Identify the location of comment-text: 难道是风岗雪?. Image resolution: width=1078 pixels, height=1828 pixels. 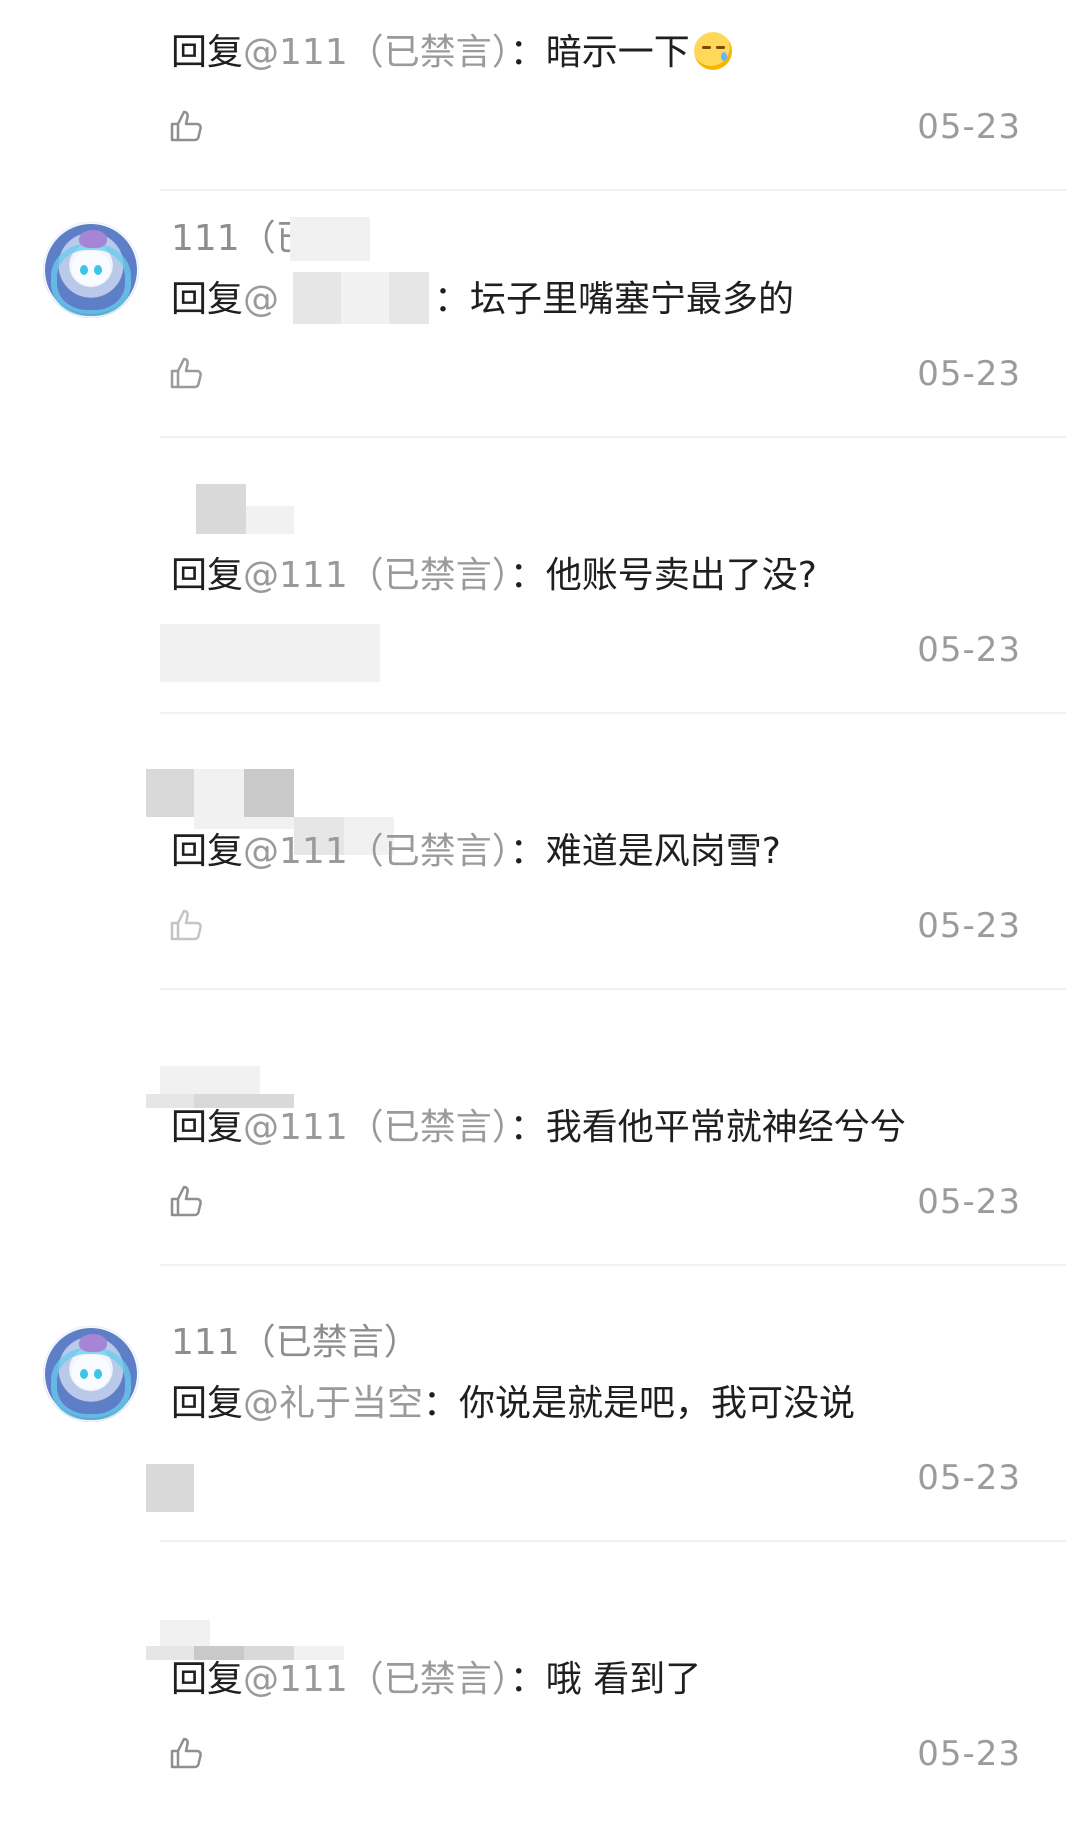
(663, 851).